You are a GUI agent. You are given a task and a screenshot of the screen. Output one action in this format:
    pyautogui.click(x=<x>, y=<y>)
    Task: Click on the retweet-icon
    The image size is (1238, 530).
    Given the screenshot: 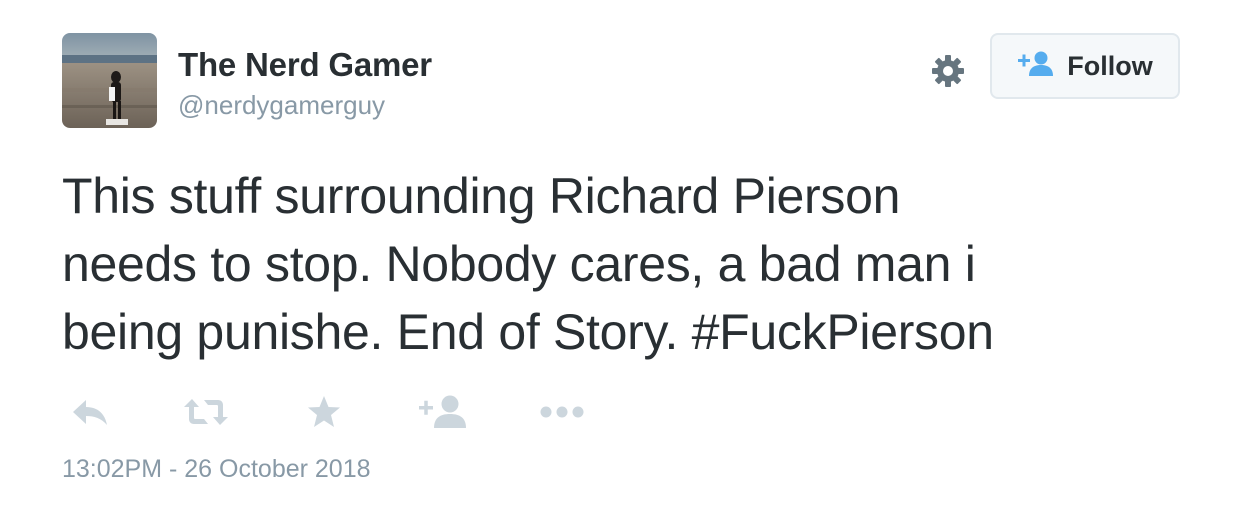 What is the action you would take?
    pyautogui.click(x=206, y=414)
    